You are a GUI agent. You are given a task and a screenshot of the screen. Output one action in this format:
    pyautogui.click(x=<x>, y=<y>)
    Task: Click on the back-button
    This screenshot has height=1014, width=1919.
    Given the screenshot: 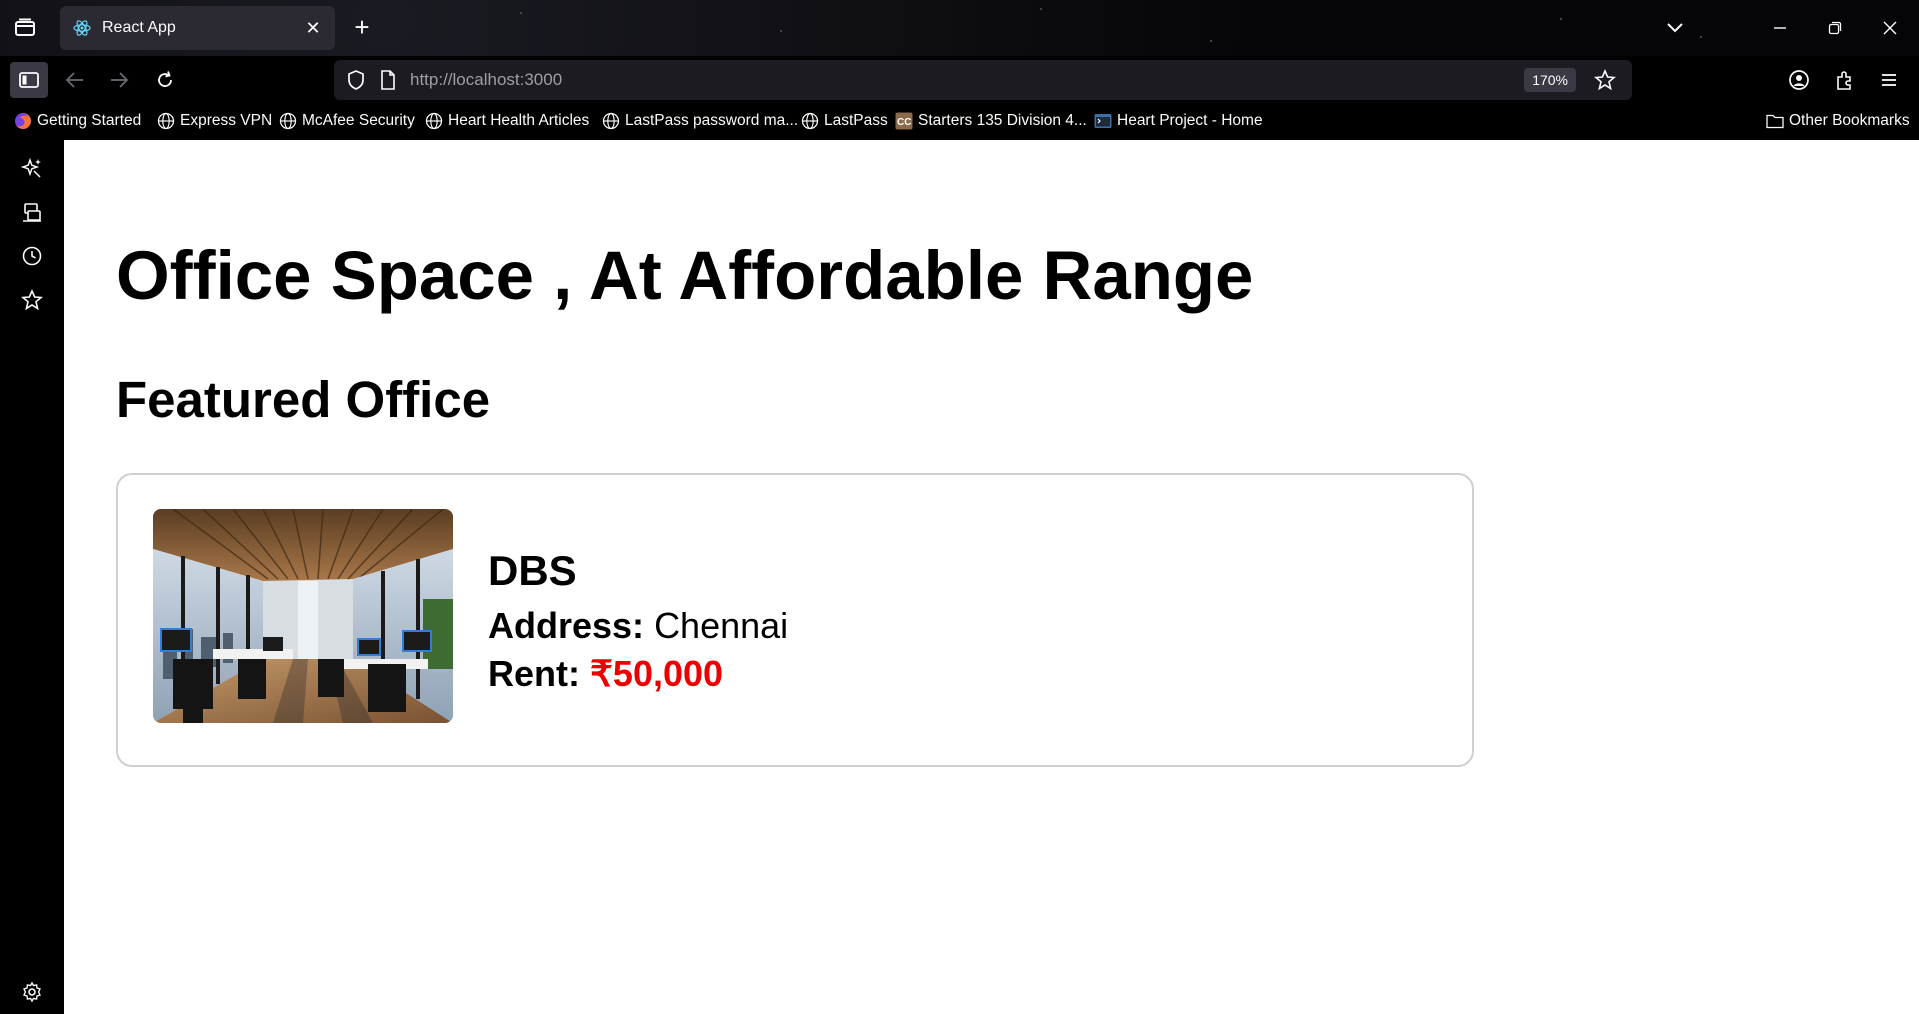 What is the action you would take?
    pyautogui.click(x=75, y=80)
    